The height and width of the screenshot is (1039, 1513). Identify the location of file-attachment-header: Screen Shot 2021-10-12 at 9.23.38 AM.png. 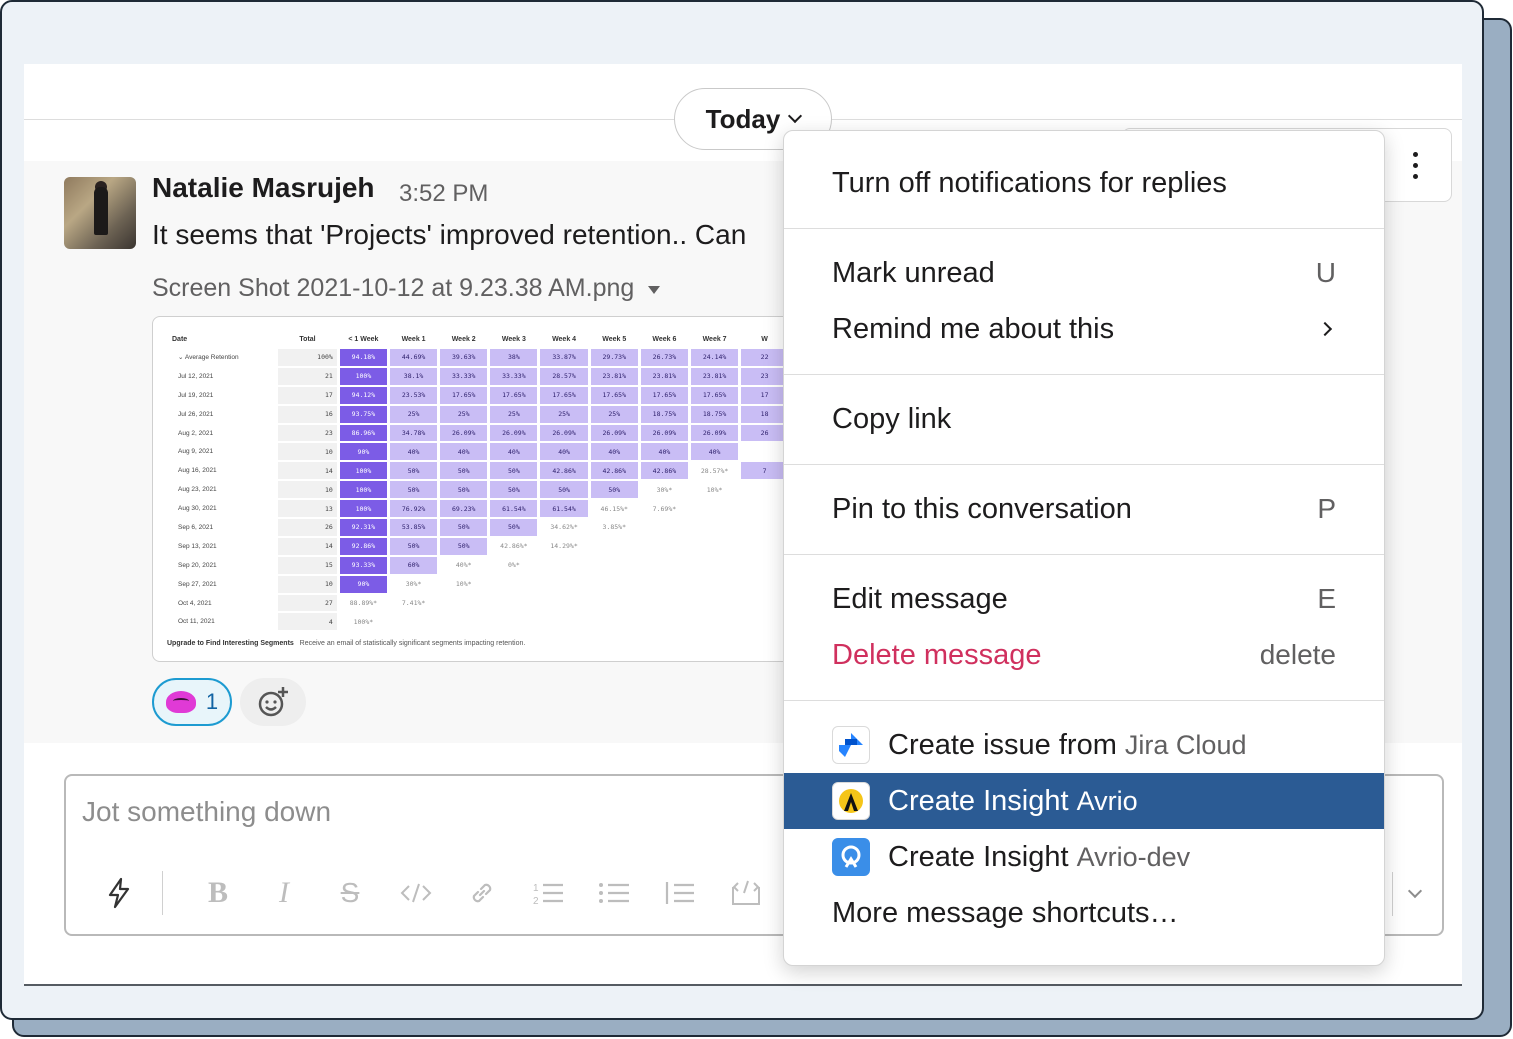
(406, 288).